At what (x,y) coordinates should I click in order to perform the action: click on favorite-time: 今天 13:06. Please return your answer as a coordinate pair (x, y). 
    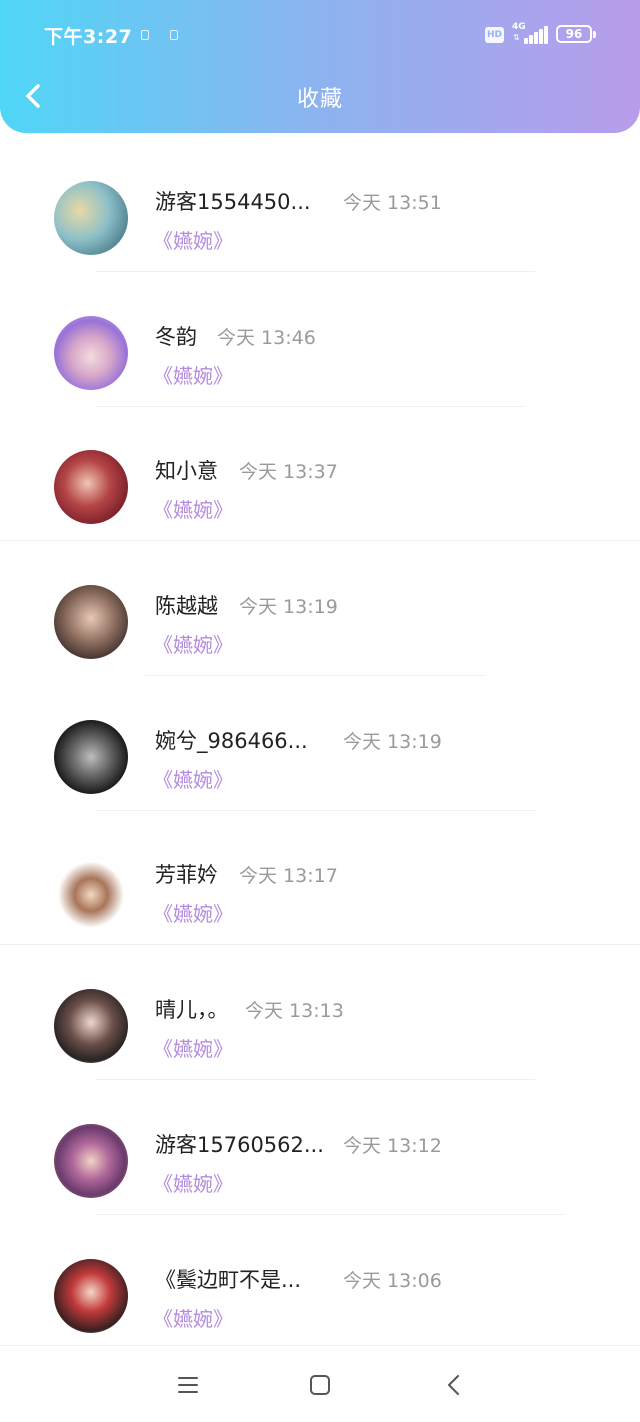
    Looking at the image, I should click on (392, 1280).